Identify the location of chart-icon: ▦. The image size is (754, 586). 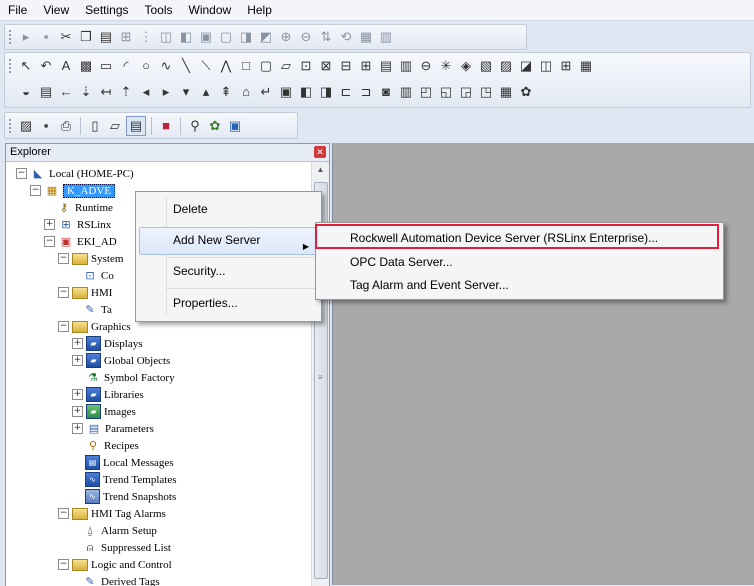
(586, 66).